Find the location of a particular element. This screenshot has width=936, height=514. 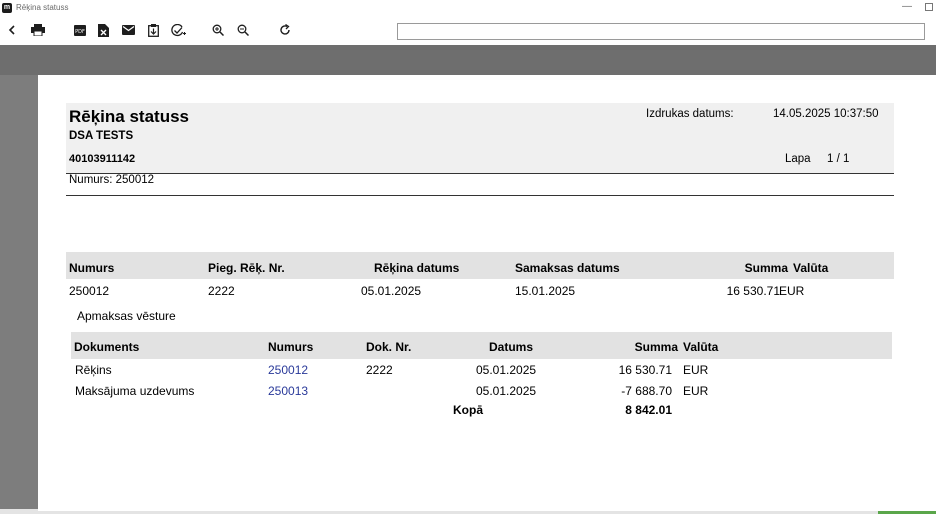

toolbar: PDF is located at coordinates (468, 31).